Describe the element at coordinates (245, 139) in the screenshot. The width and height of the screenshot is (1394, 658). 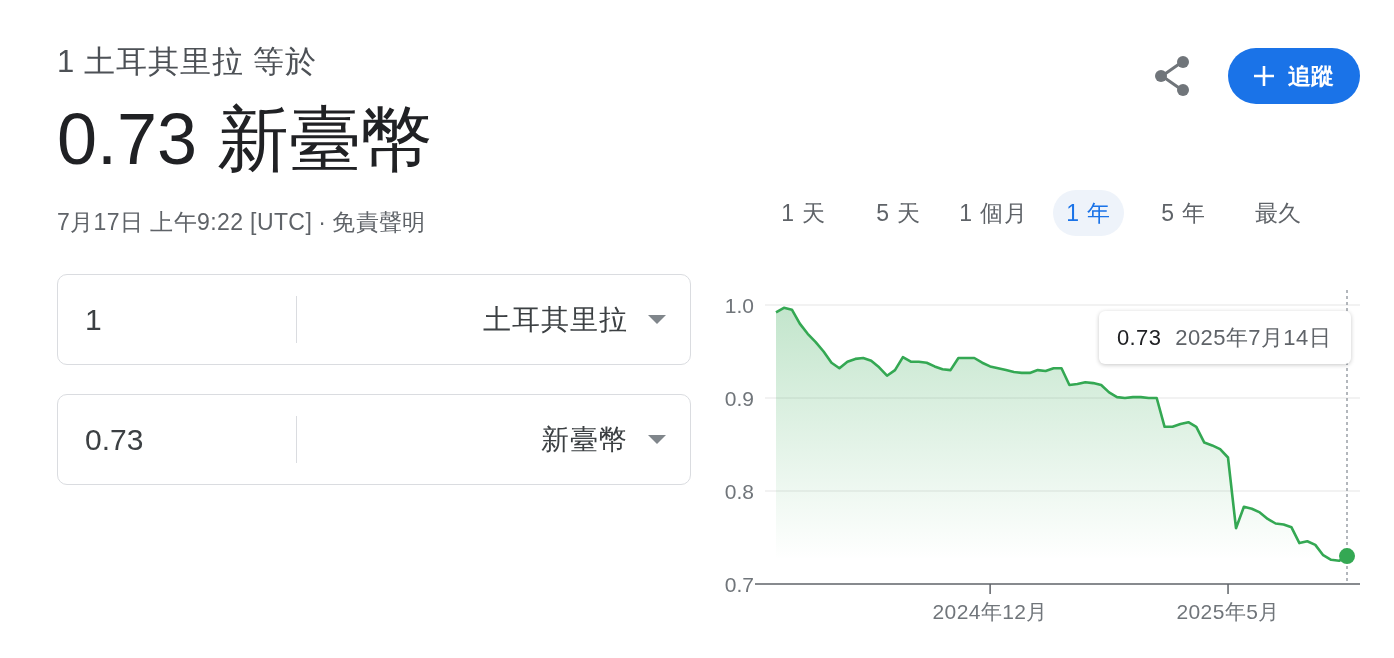
I see `conversion-result: 0.73 新臺幣` at that location.